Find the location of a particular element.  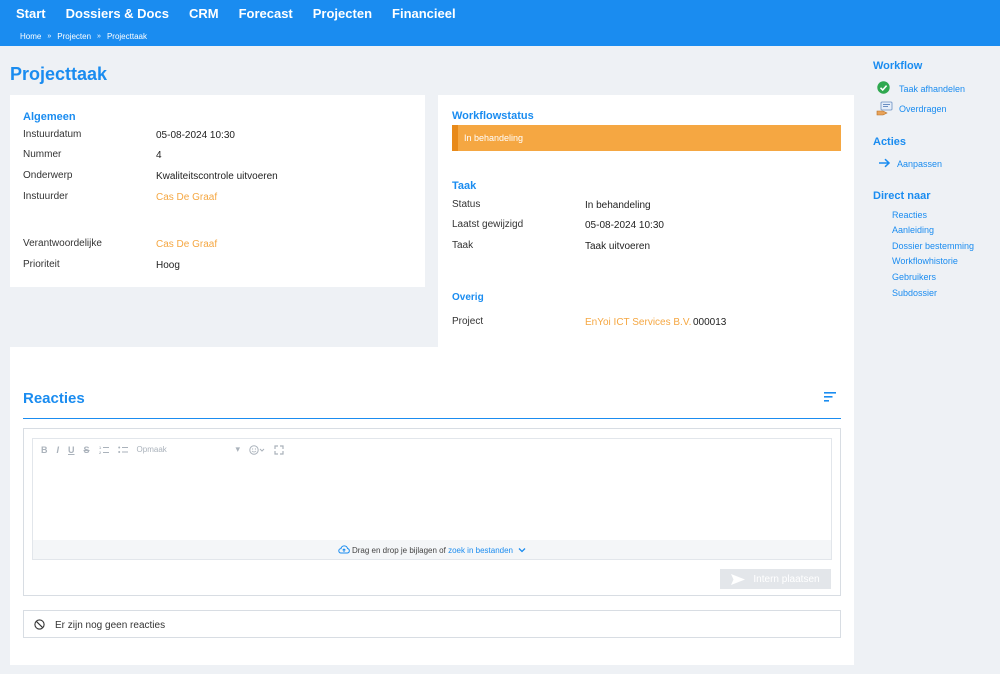

check-circle-icon is located at coordinates (883, 87).